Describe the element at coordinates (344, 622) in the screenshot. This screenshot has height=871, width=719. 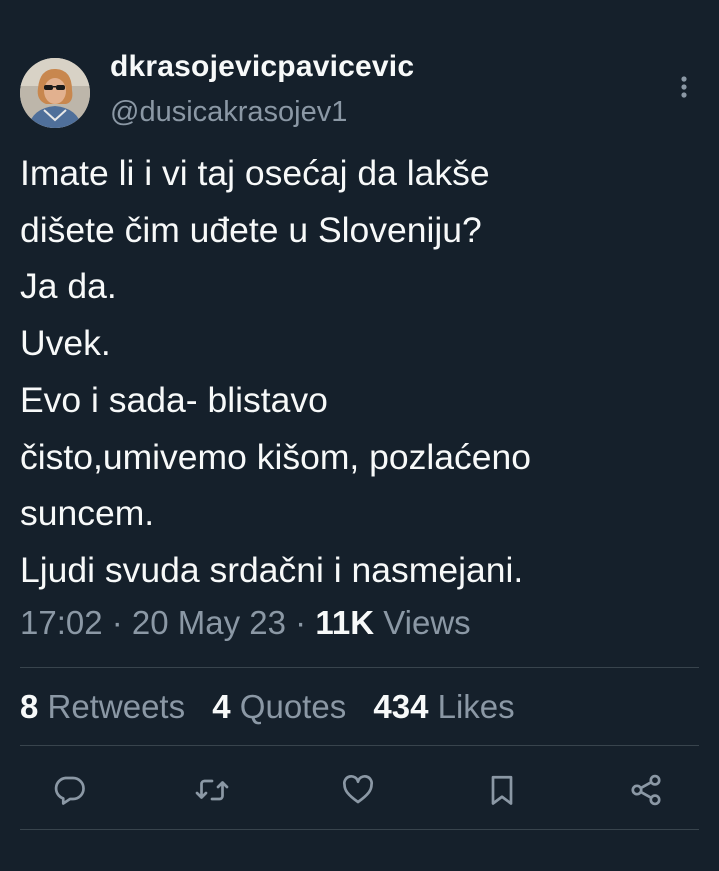
I see `views-count: 11K` at that location.